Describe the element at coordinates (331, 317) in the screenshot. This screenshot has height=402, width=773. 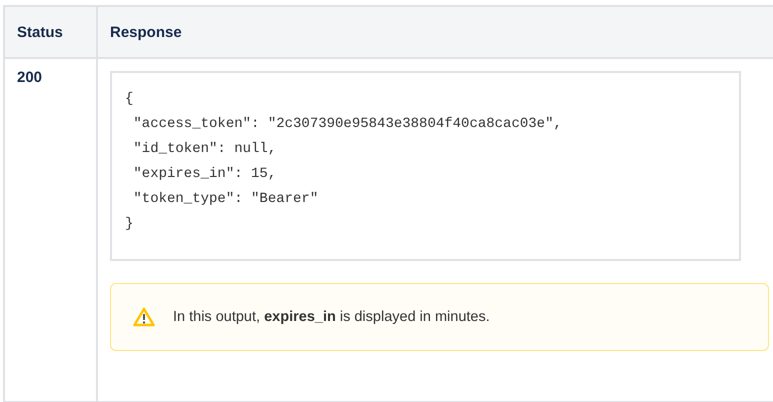
I see `warning-text: In this output, expires_in is displayed in minutes.` at that location.